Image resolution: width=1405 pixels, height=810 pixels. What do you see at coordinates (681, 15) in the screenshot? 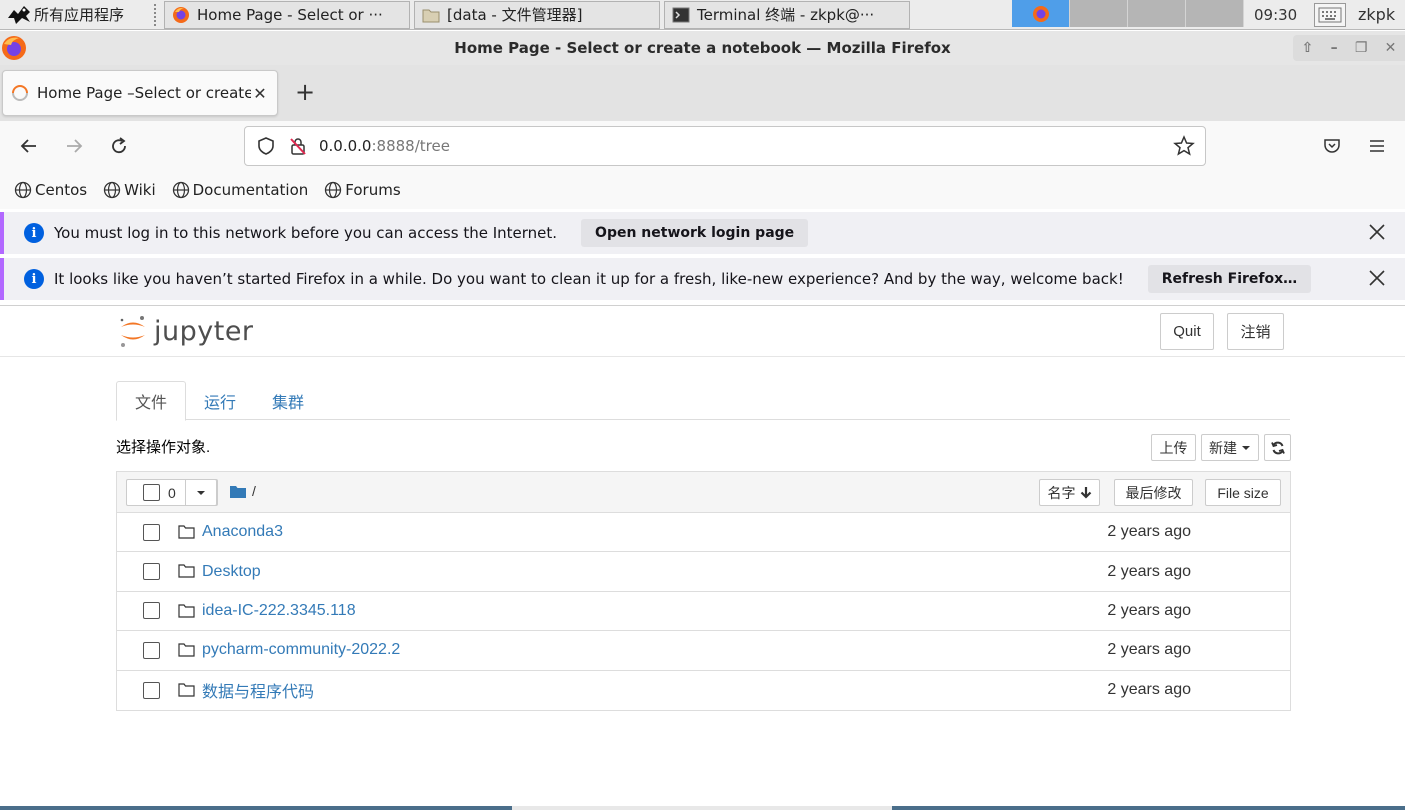
I see `terminal-icon` at bounding box center [681, 15].